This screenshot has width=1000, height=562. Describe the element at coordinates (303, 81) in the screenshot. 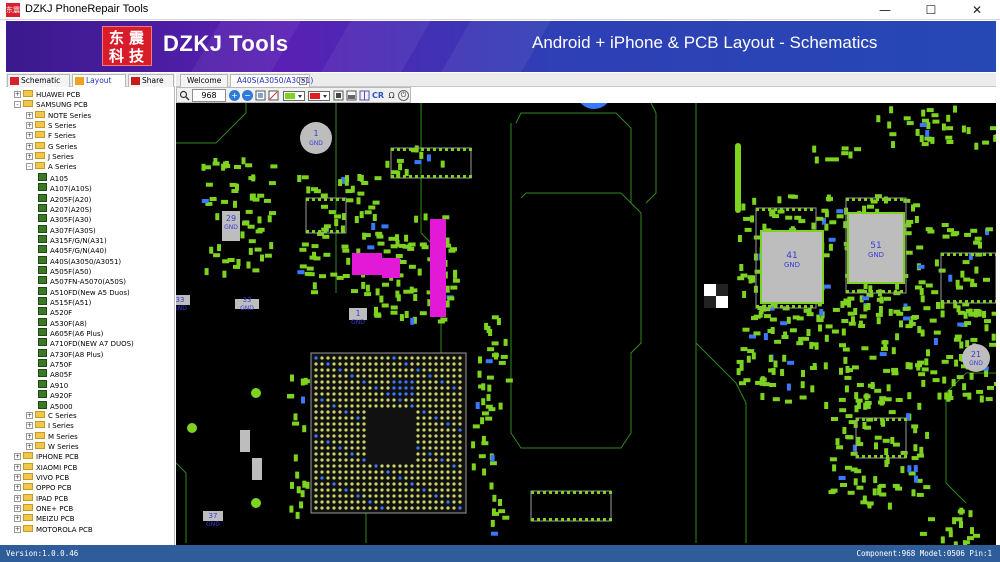

I see `close-tab-icon: ×` at that location.